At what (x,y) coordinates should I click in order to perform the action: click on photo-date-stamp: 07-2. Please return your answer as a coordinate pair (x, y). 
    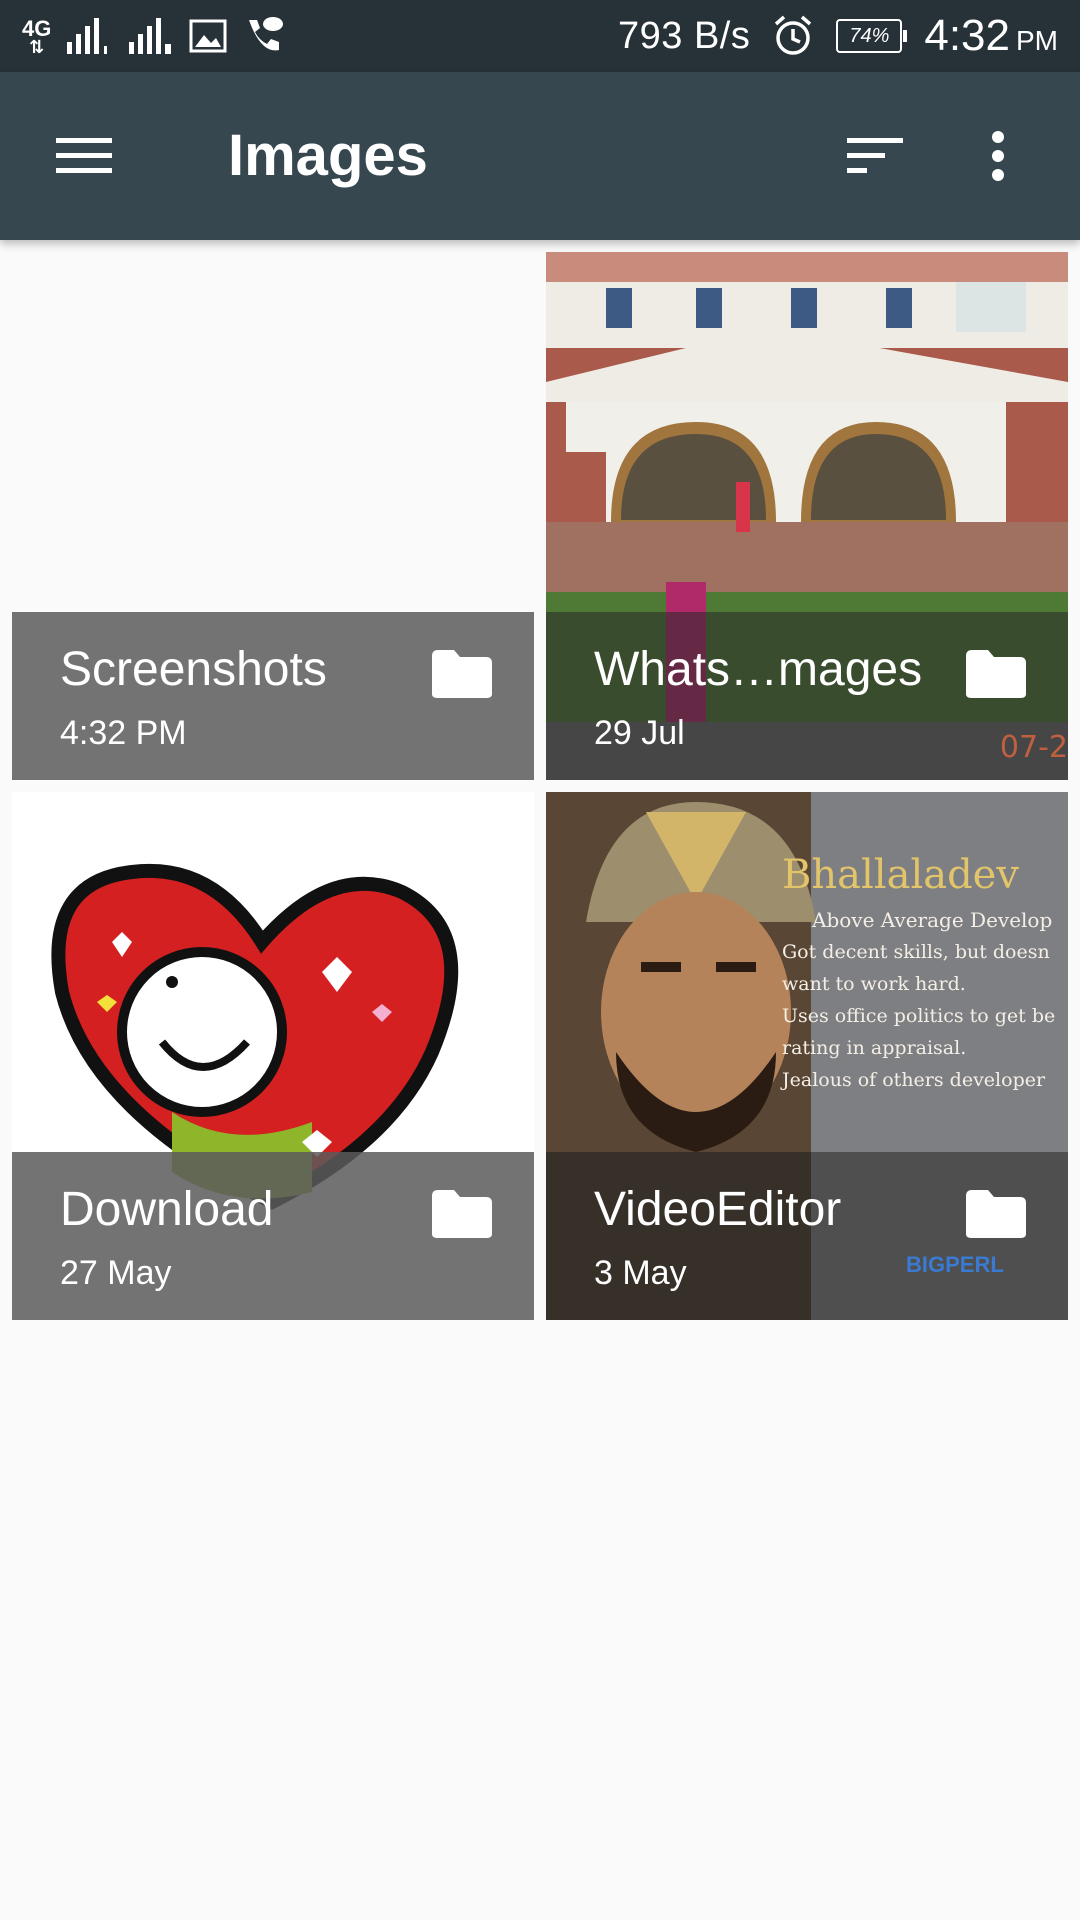
    Looking at the image, I should click on (1033, 747).